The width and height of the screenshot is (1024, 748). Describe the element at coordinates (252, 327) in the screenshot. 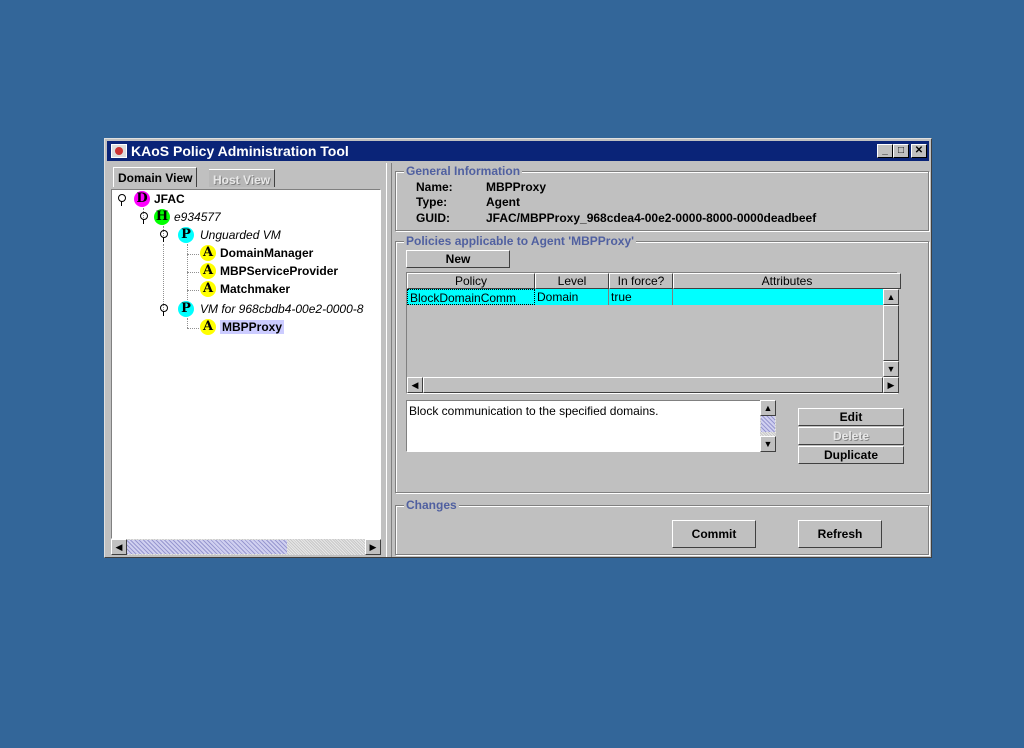

I see `tree-node-label: MBPProxy` at that location.